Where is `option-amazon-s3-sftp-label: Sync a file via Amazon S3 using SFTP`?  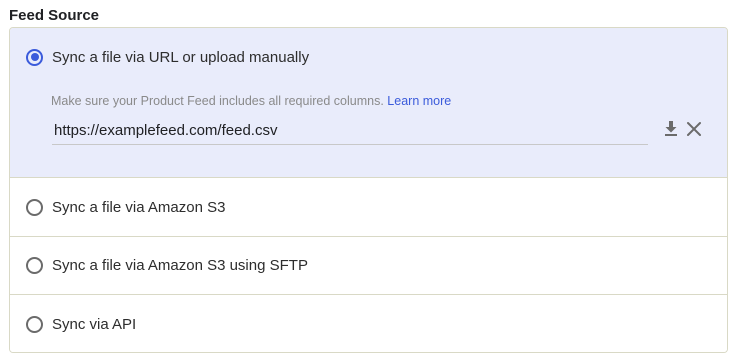 option-amazon-s3-sftp-label: Sync a file via Amazon S3 using SFTP is located at coordinates (180, 265).